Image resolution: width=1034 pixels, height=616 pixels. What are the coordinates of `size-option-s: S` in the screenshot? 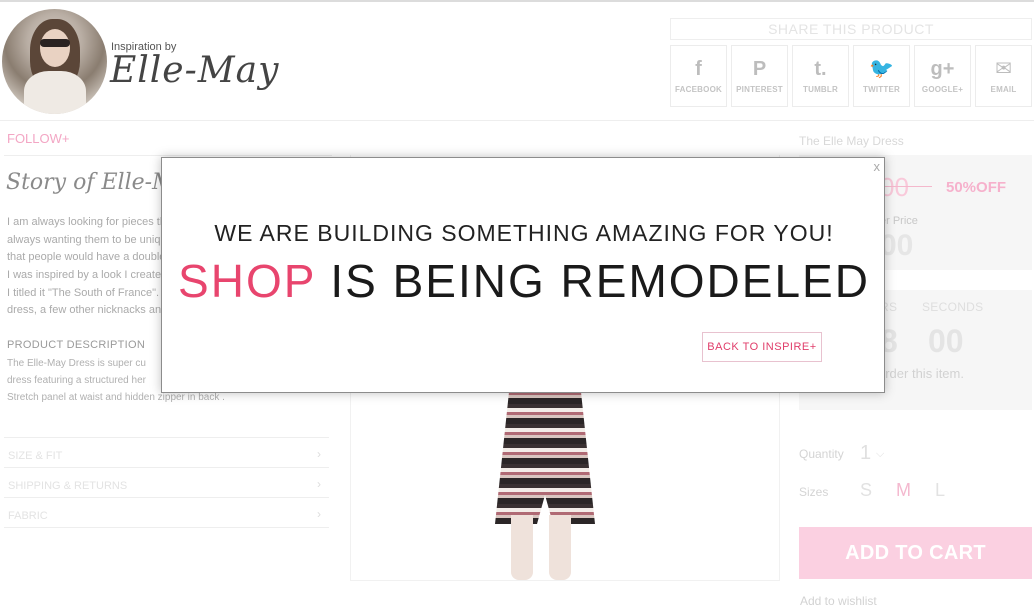 It's located at (866, 490).